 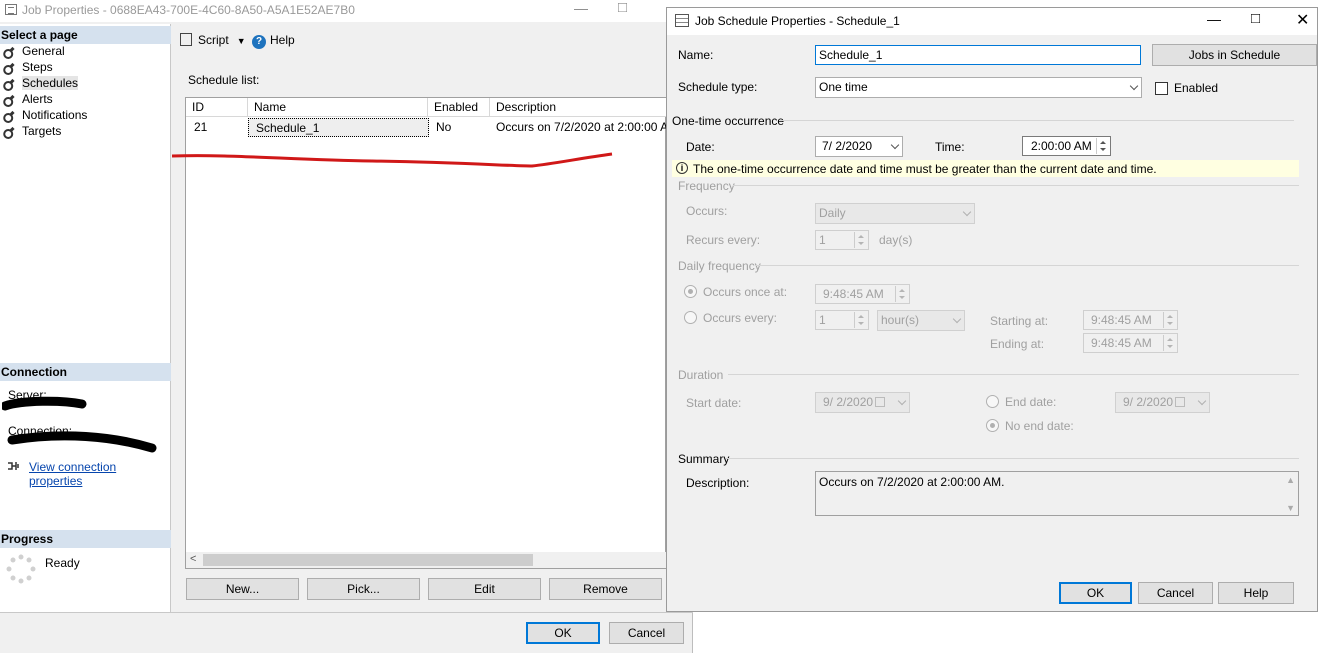 I want to click on date-picker: 7/ 2/2020, so click(x=859, y=146).